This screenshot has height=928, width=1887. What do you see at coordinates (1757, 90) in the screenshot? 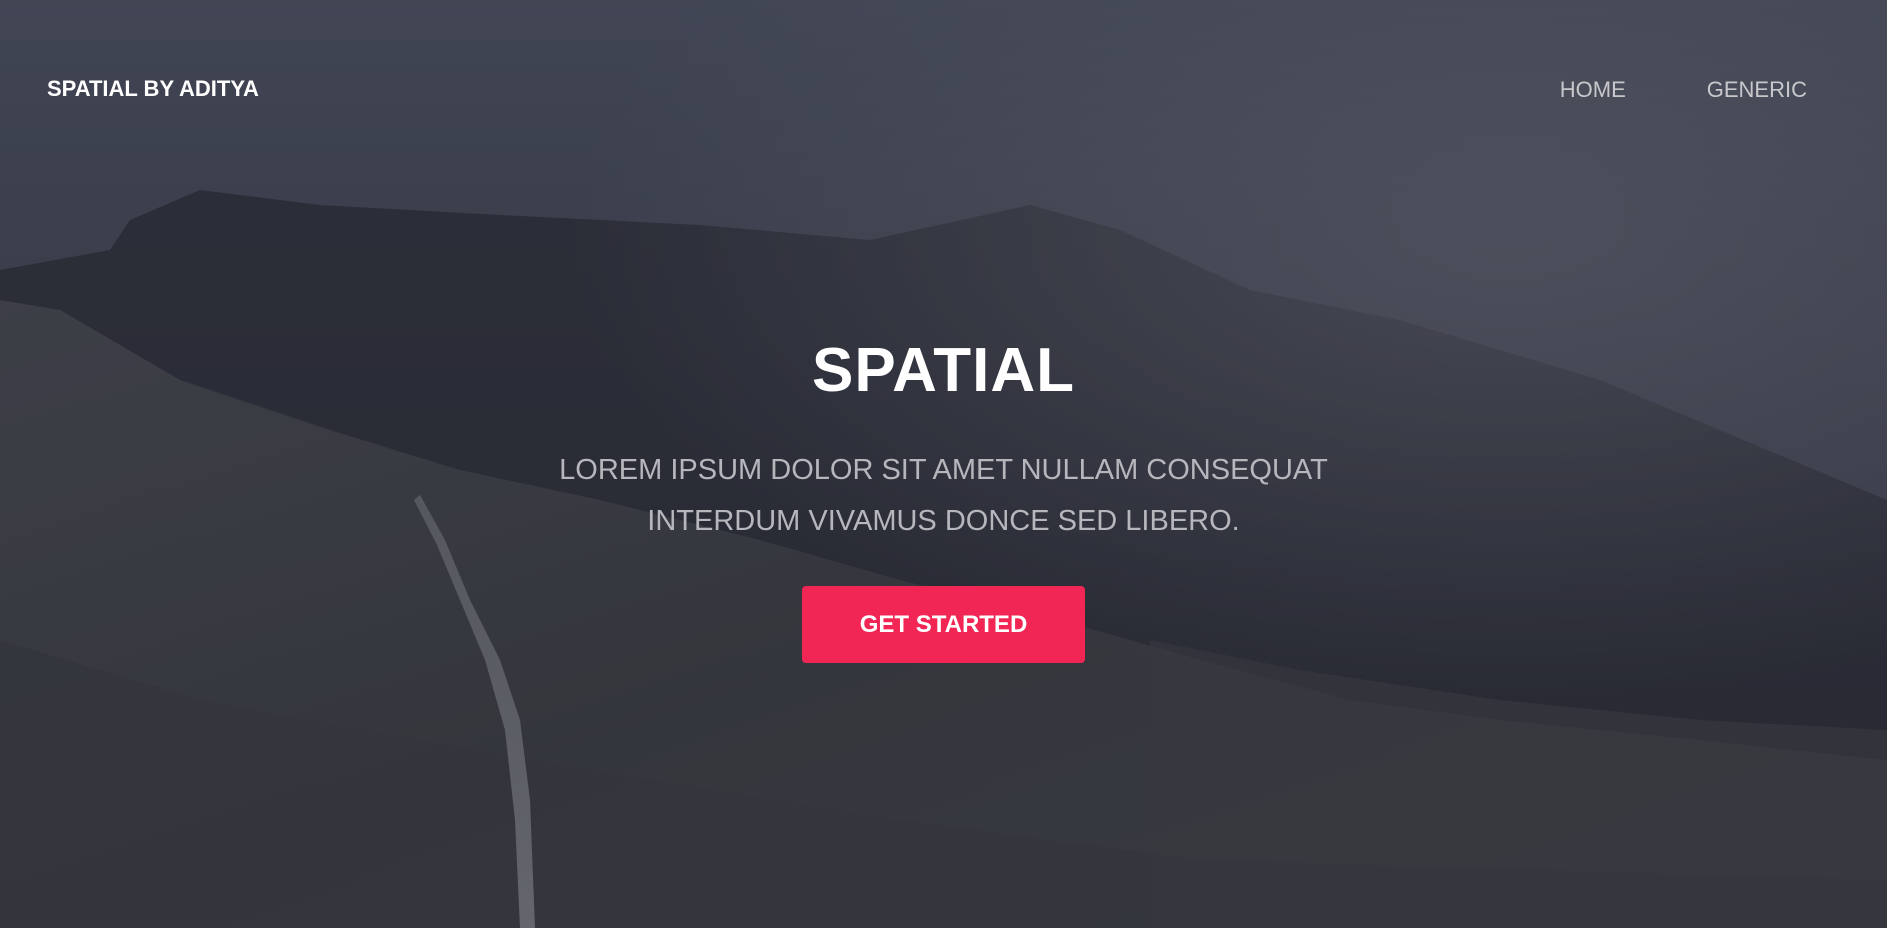
I see `nav-link-generic: GENERIC` at bounding box center [1757, 90].